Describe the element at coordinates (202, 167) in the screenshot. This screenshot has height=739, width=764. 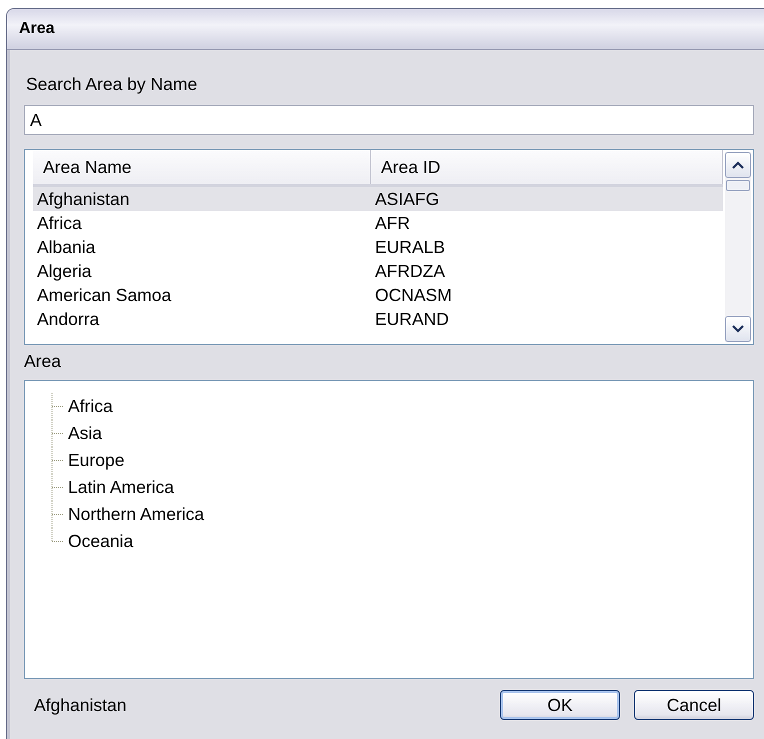
I see `column-header: Area Name` at that location.